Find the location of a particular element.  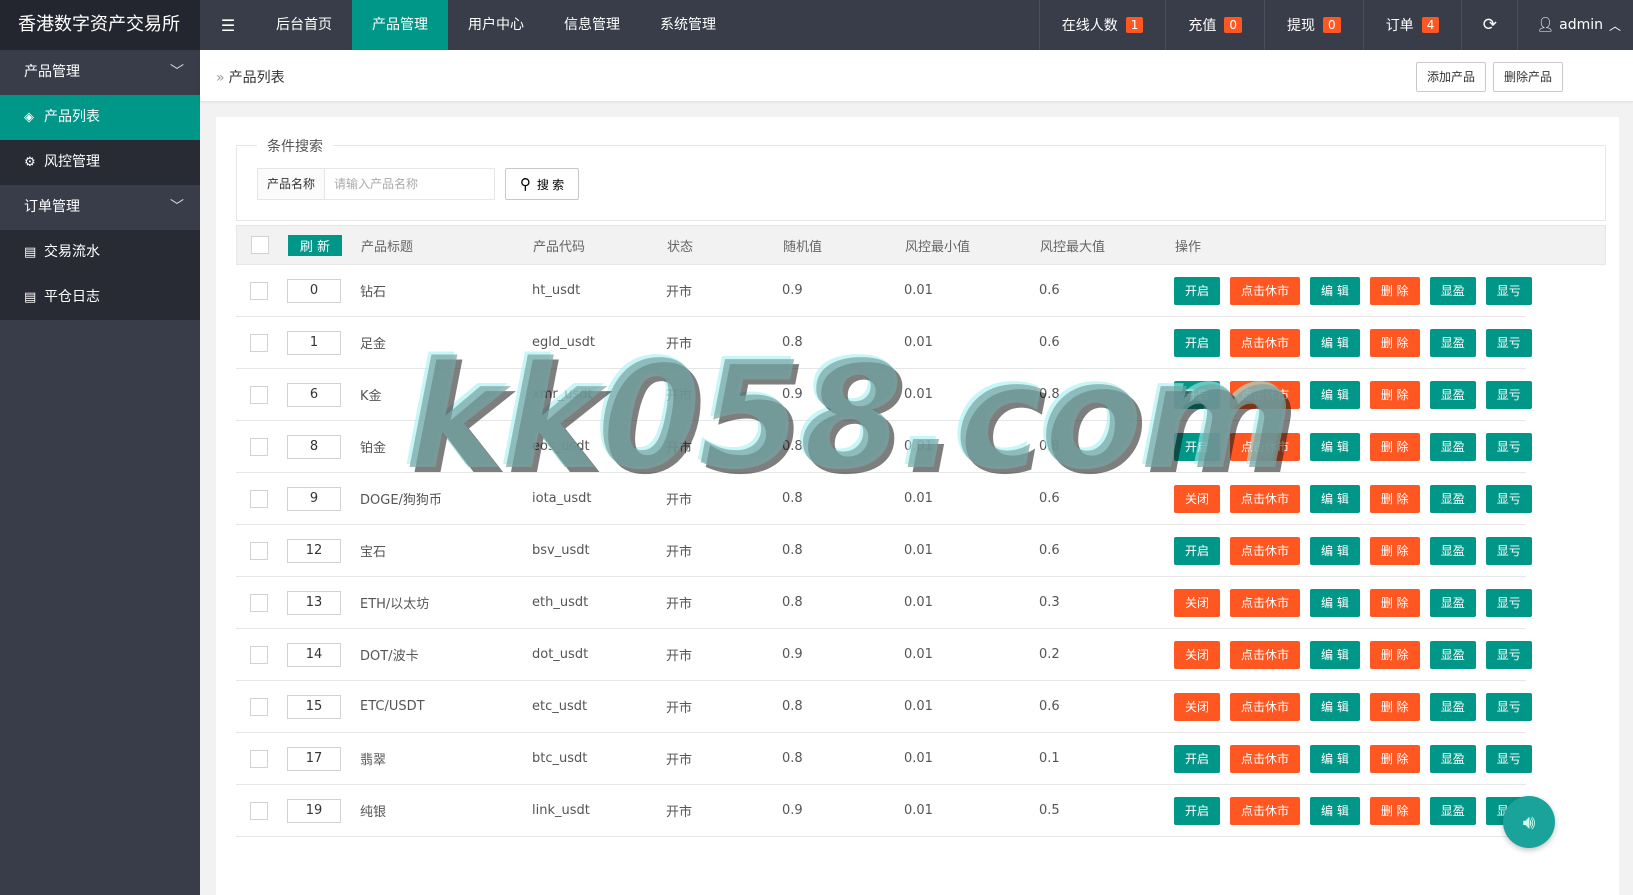

sidebar-item: ▤ 交易流水 is located at coordinates (100, 252).